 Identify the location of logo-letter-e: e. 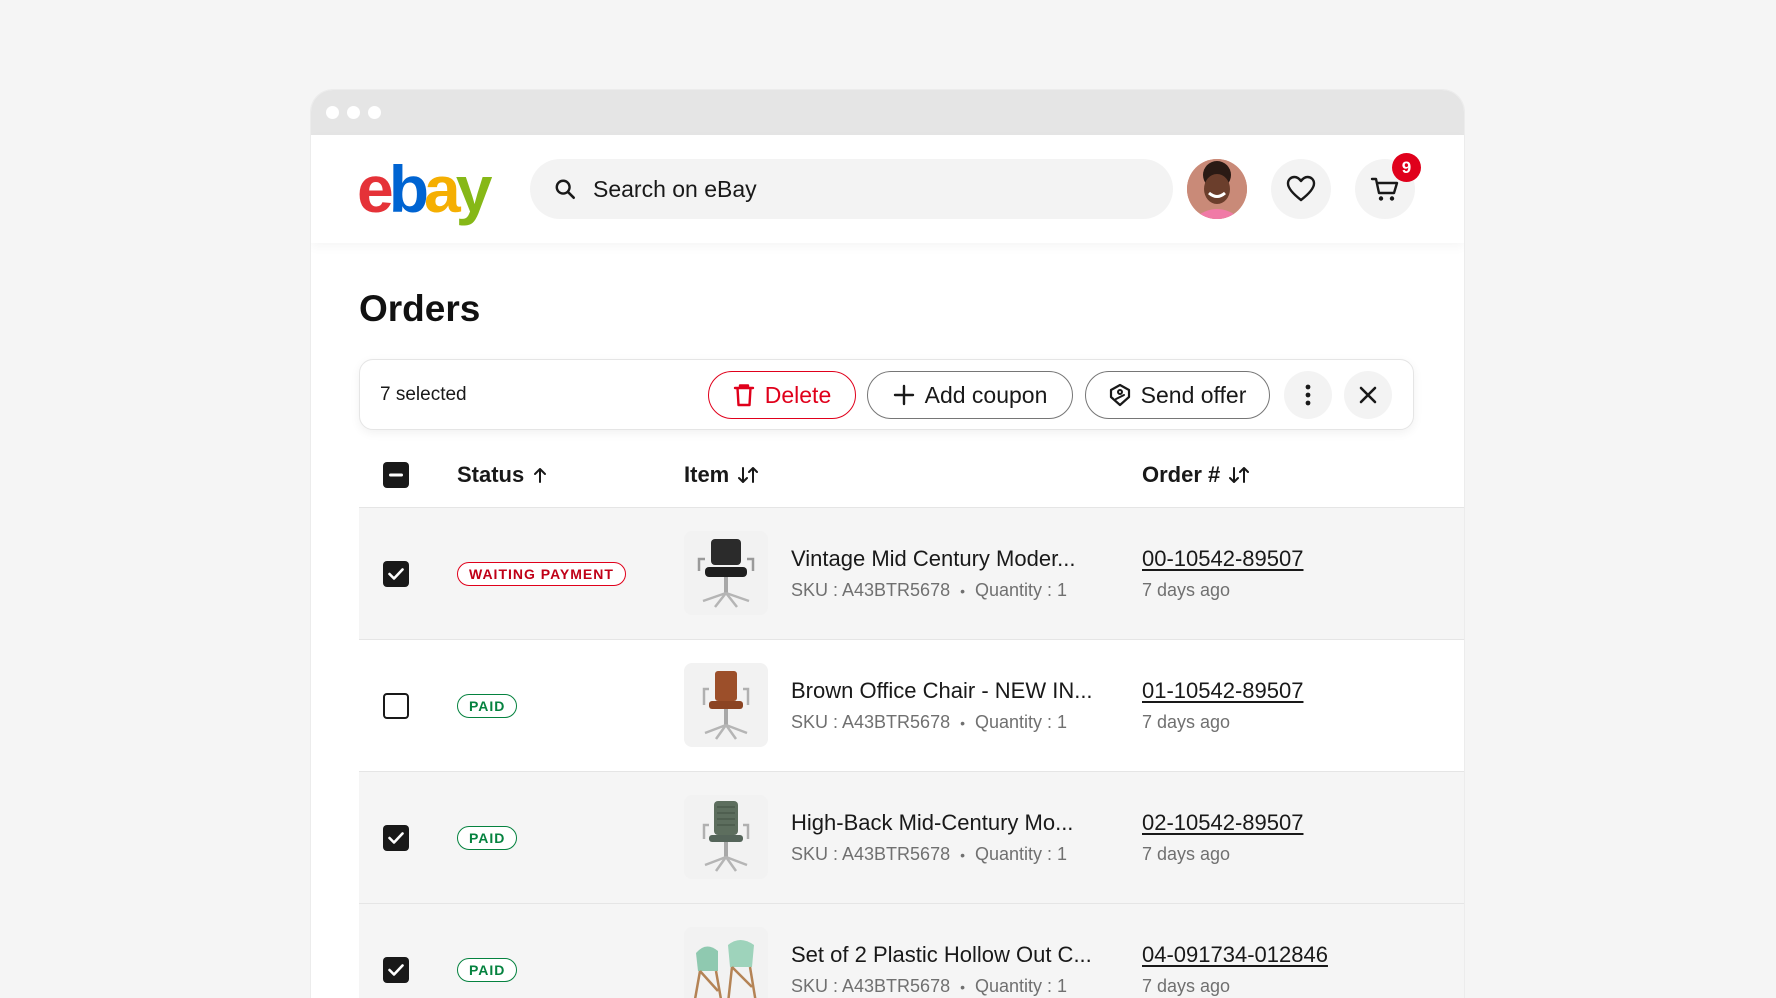
(375, 189).